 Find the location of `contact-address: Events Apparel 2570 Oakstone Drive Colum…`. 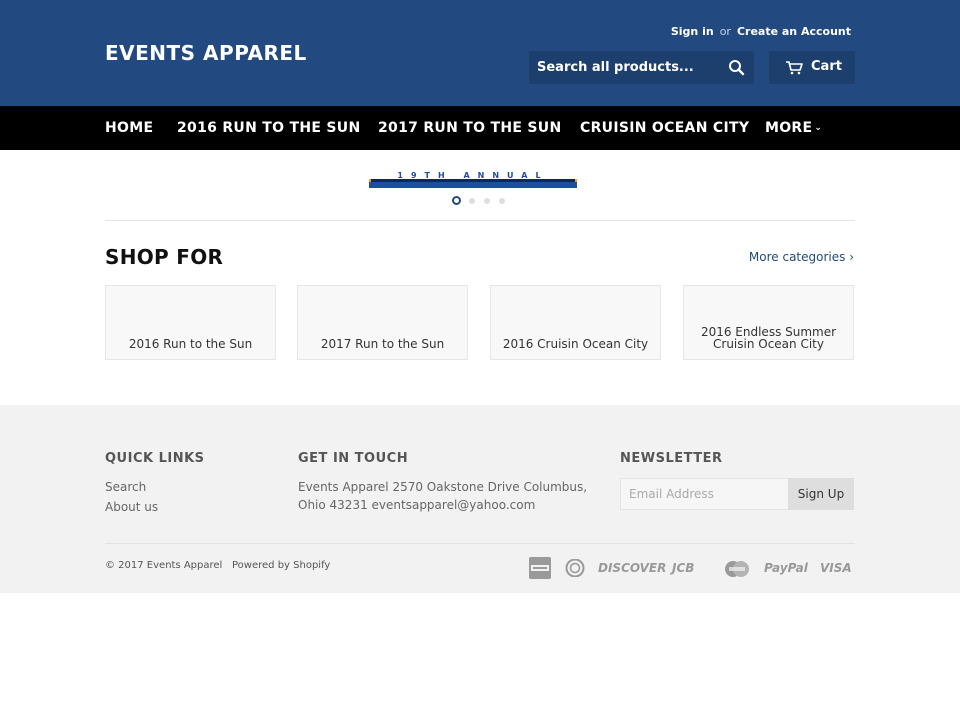

contact-address: Events Apparel 2570 Oakstone Drive Colum… is located at coordinates (443, 496).